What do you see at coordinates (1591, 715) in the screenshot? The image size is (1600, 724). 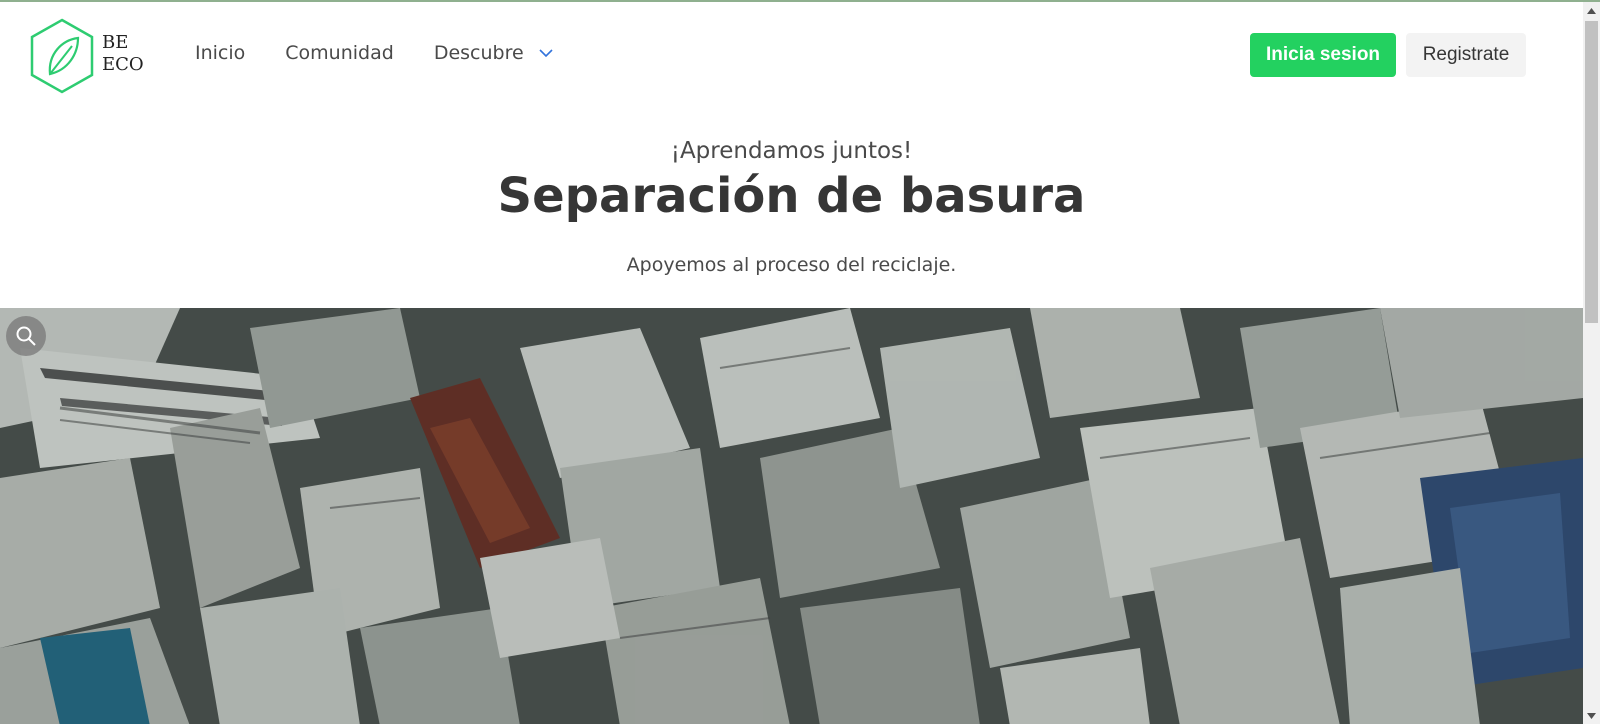 I see `scroll-down-arrow-icon` at bounding box center [1591, 715].